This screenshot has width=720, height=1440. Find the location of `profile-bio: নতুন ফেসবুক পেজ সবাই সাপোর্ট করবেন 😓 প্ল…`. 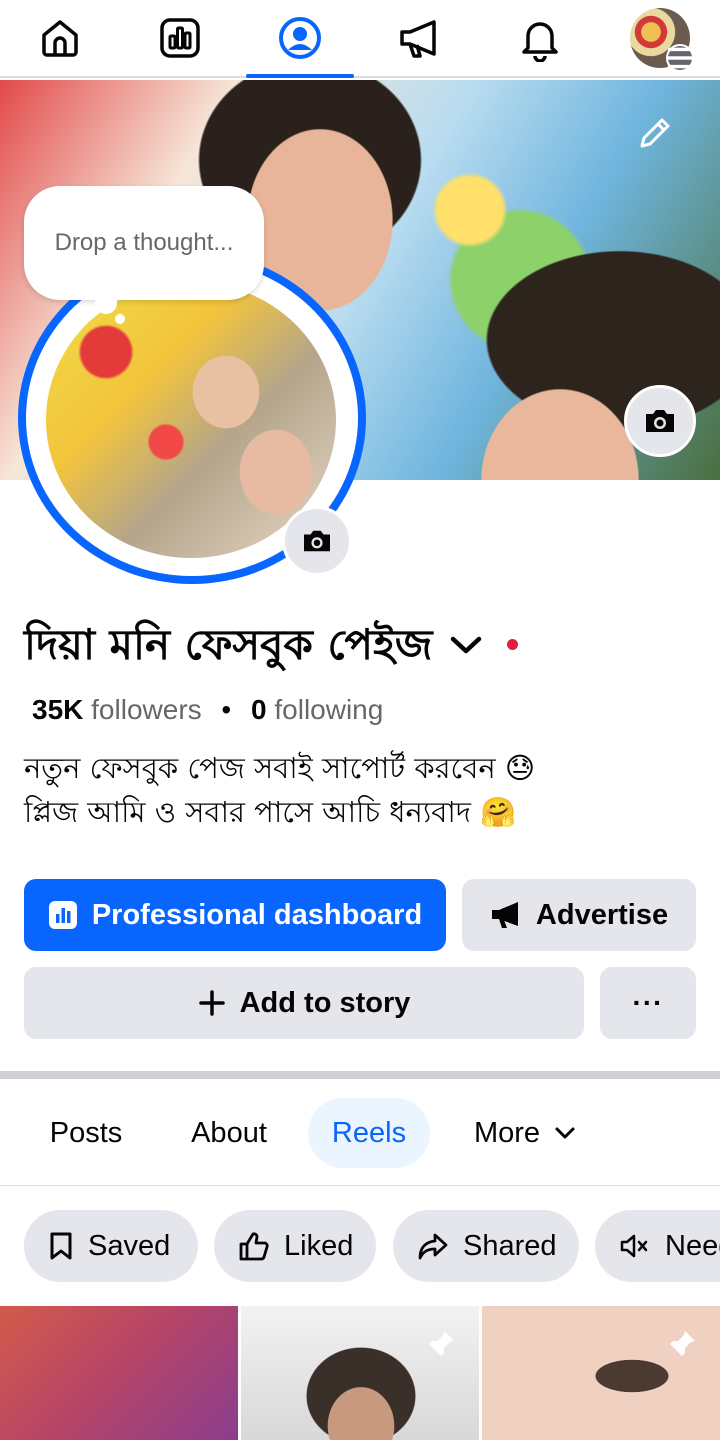

profile-bio: নতুন ফেসবুক পেজ সবাই সাপোর্ট করবেন 😓 প্ল… is located at coordinates (364, 790).